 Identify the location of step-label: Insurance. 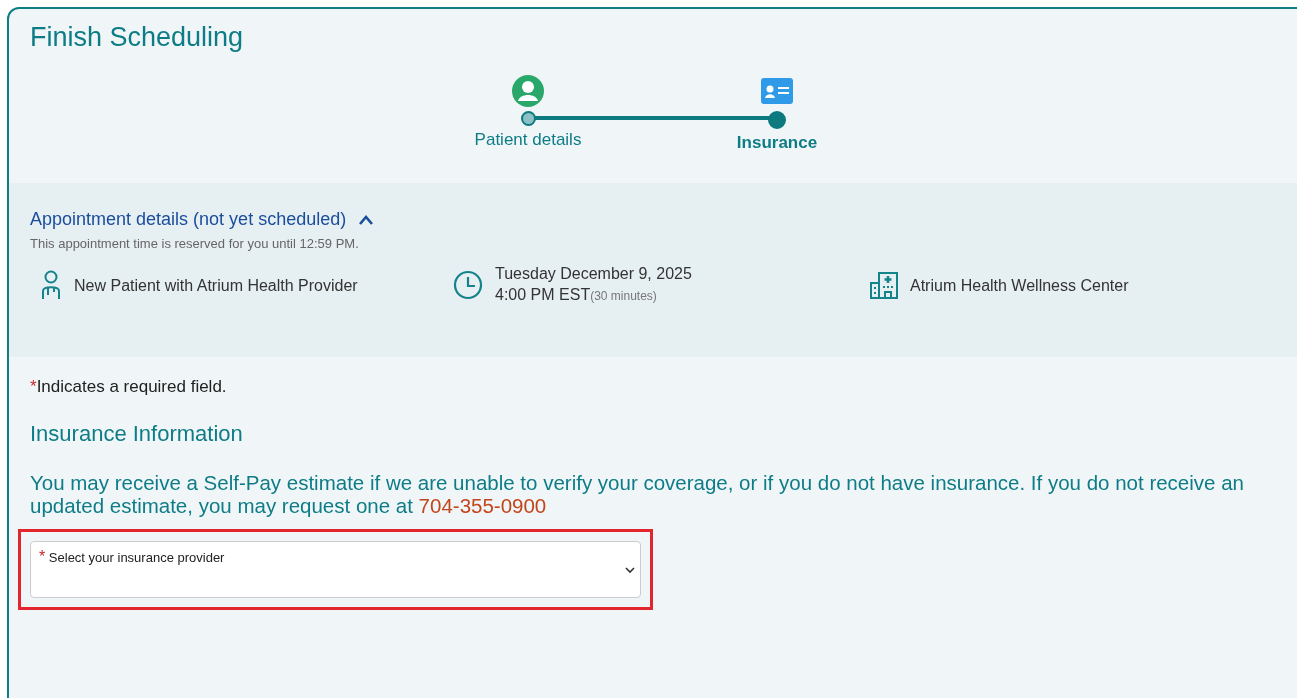
(777, 143).